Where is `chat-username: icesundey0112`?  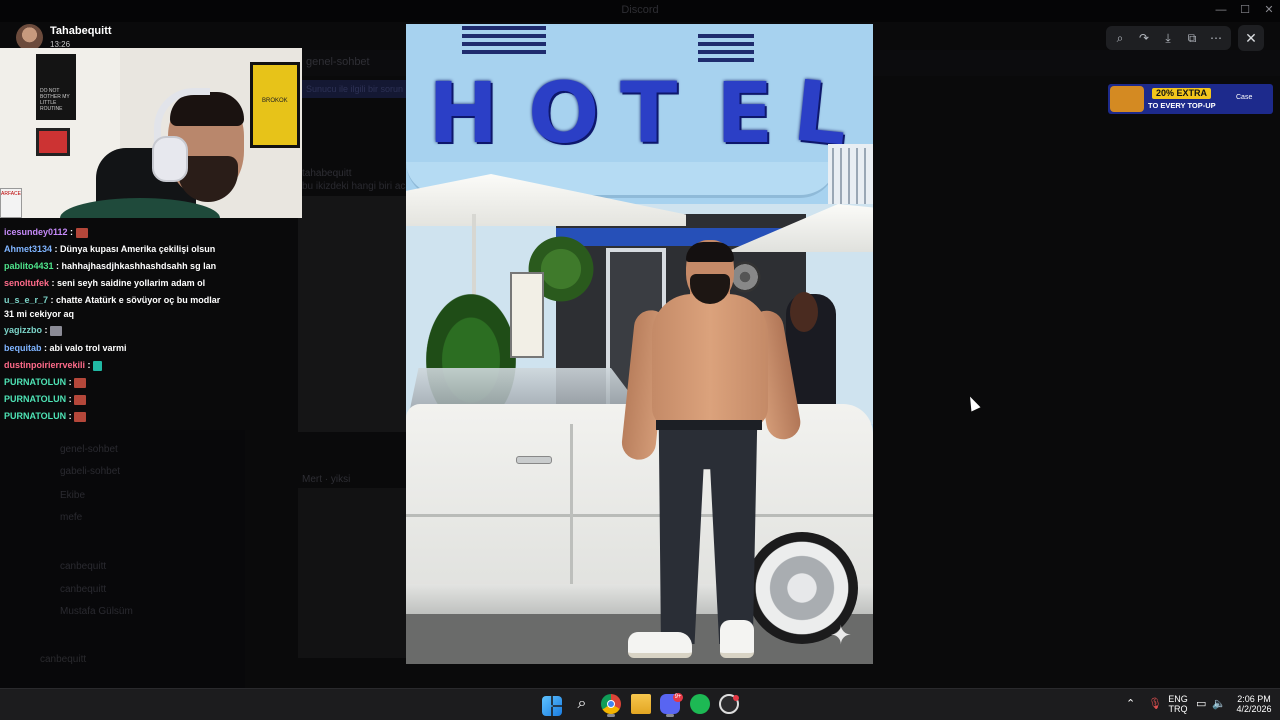 chat-username: icesundey0112 is located at coordinates (36, 232).